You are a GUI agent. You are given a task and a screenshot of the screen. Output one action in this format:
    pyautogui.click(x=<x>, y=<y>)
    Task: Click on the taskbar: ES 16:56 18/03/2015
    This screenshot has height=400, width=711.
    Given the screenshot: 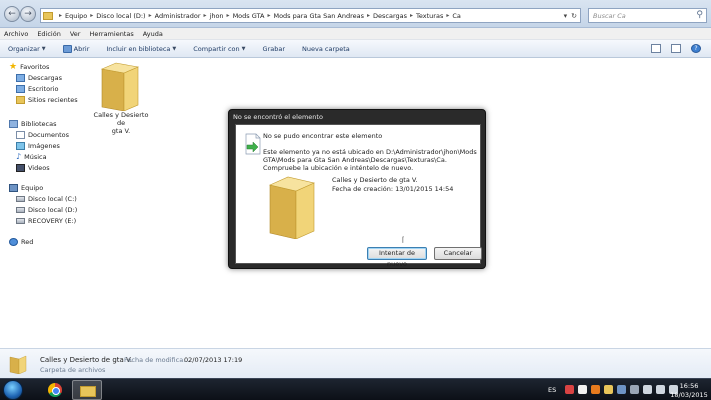 What is the action you would take?
    pyautogui.click(x=355, y=389)
    